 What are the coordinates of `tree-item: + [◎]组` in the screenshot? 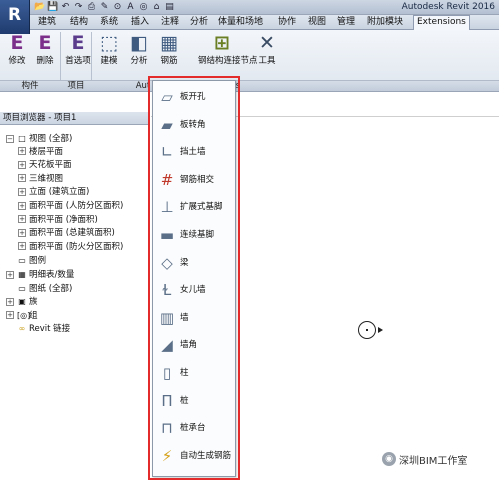 It's located at (22, 315).